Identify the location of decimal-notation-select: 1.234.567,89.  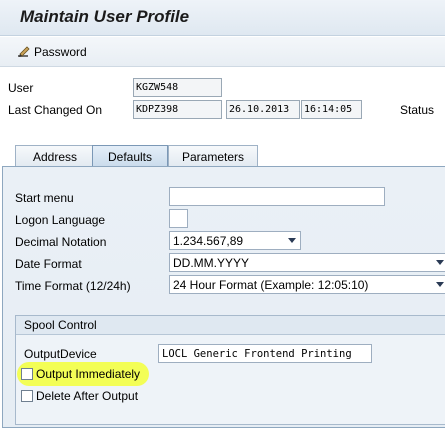
(235, 240).